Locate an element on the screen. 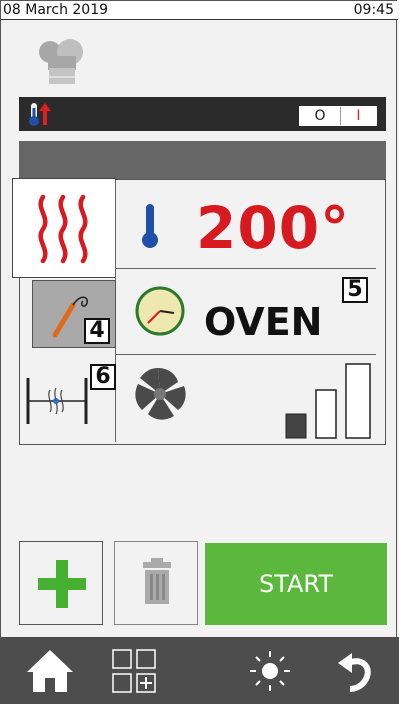  fan-icon is located at coordinates (160, 394).